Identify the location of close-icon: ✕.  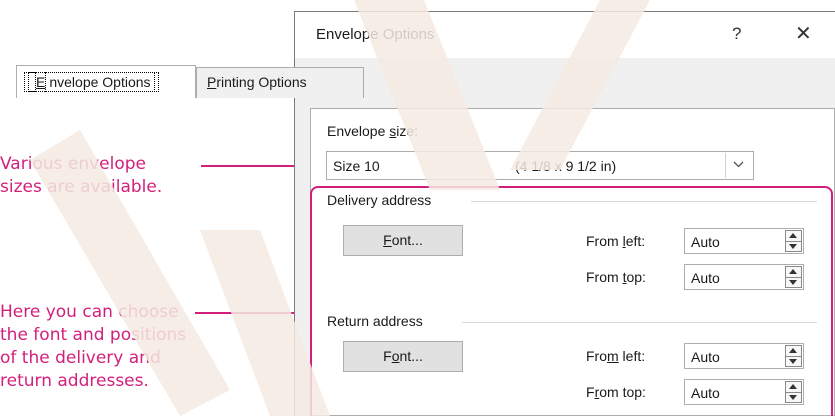
(803, 33).